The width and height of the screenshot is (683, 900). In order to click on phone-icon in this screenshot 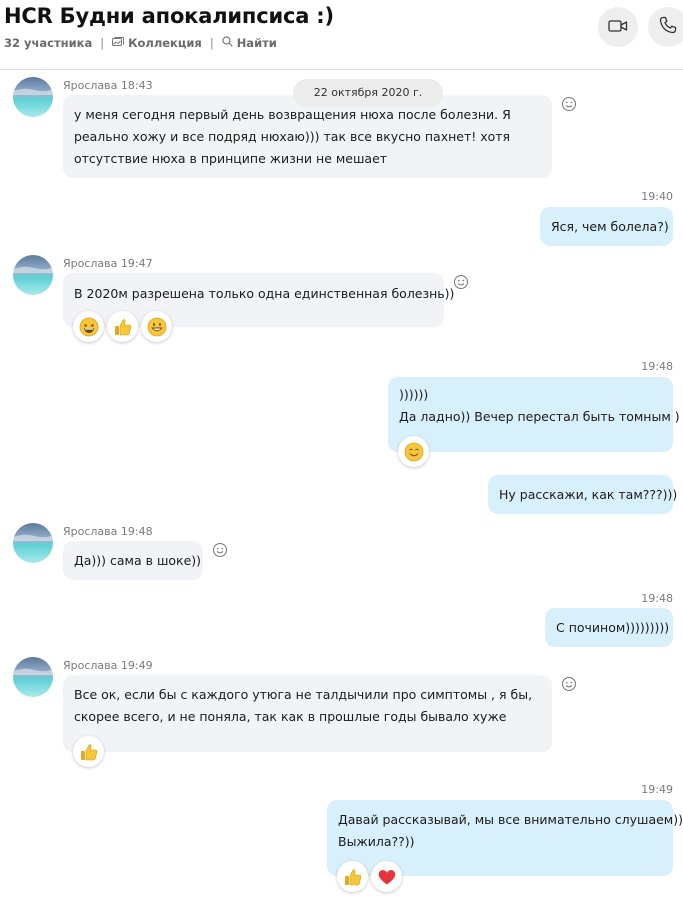, I will do `click(668, 27)`.